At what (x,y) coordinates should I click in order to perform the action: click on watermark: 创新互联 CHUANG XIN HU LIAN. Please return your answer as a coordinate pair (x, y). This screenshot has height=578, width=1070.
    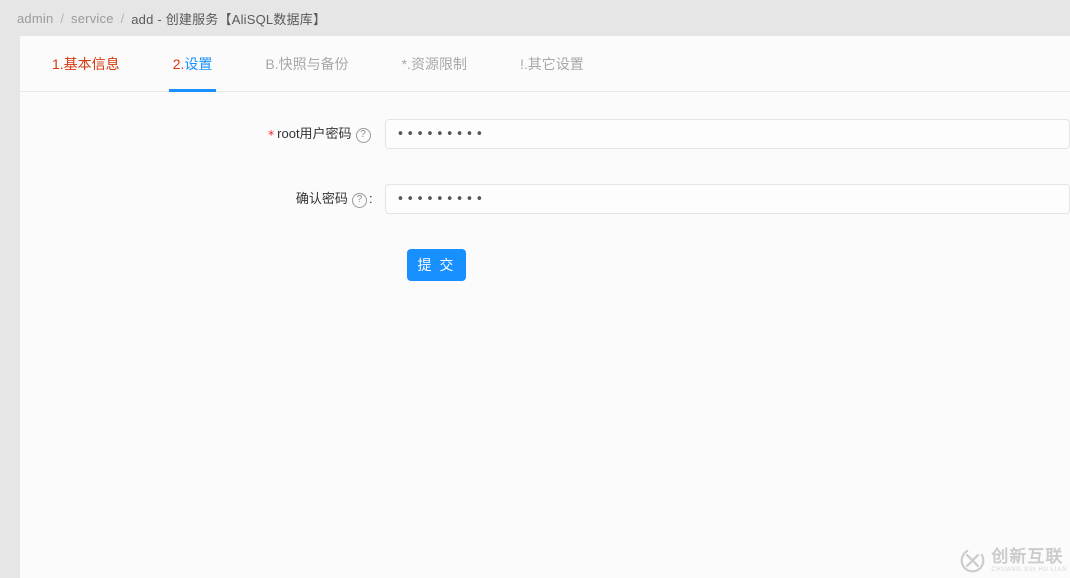
    Looking at the image, I should click on (1013, 560).